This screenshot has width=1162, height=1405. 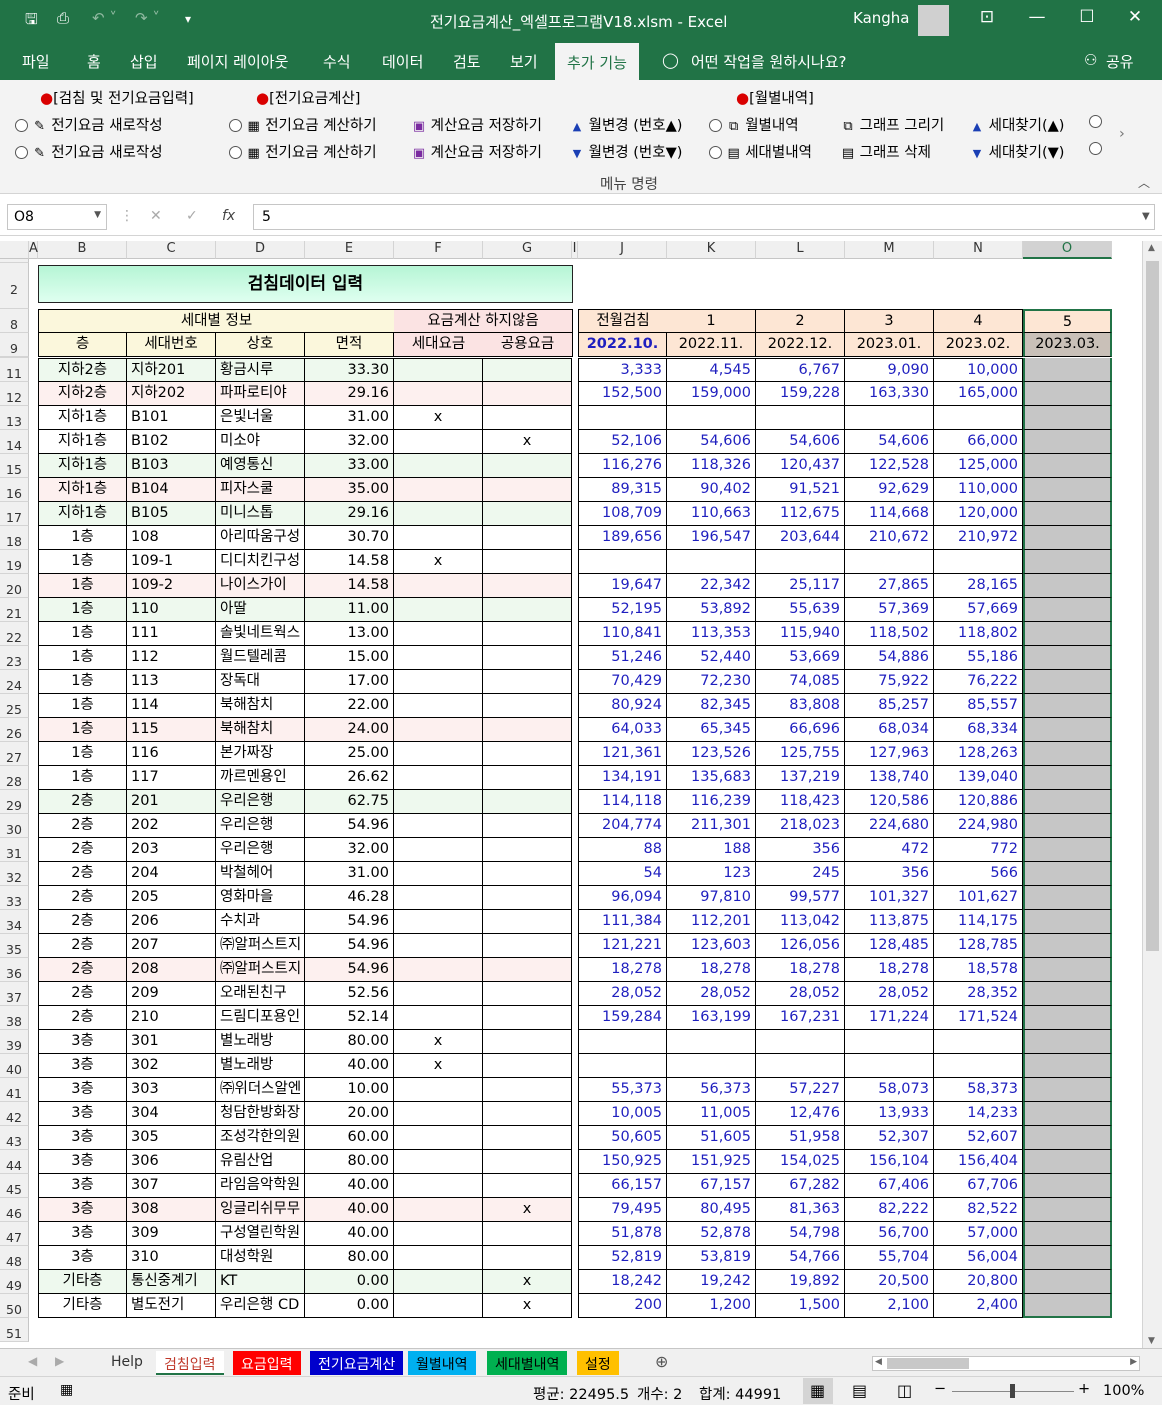 I want to click on cell-unit-no: 306, so click(x=171, y=1162).